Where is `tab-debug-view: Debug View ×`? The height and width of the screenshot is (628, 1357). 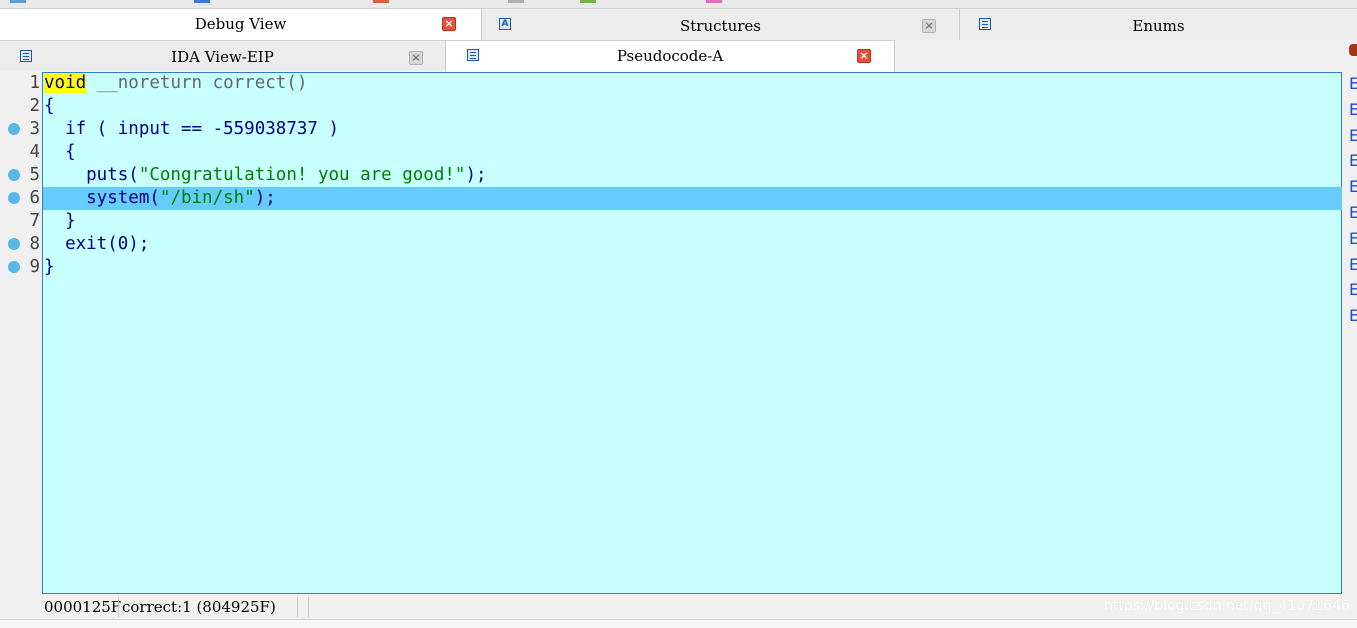 tab-debug-view: Debug View × is located at coordinates (241, 24).